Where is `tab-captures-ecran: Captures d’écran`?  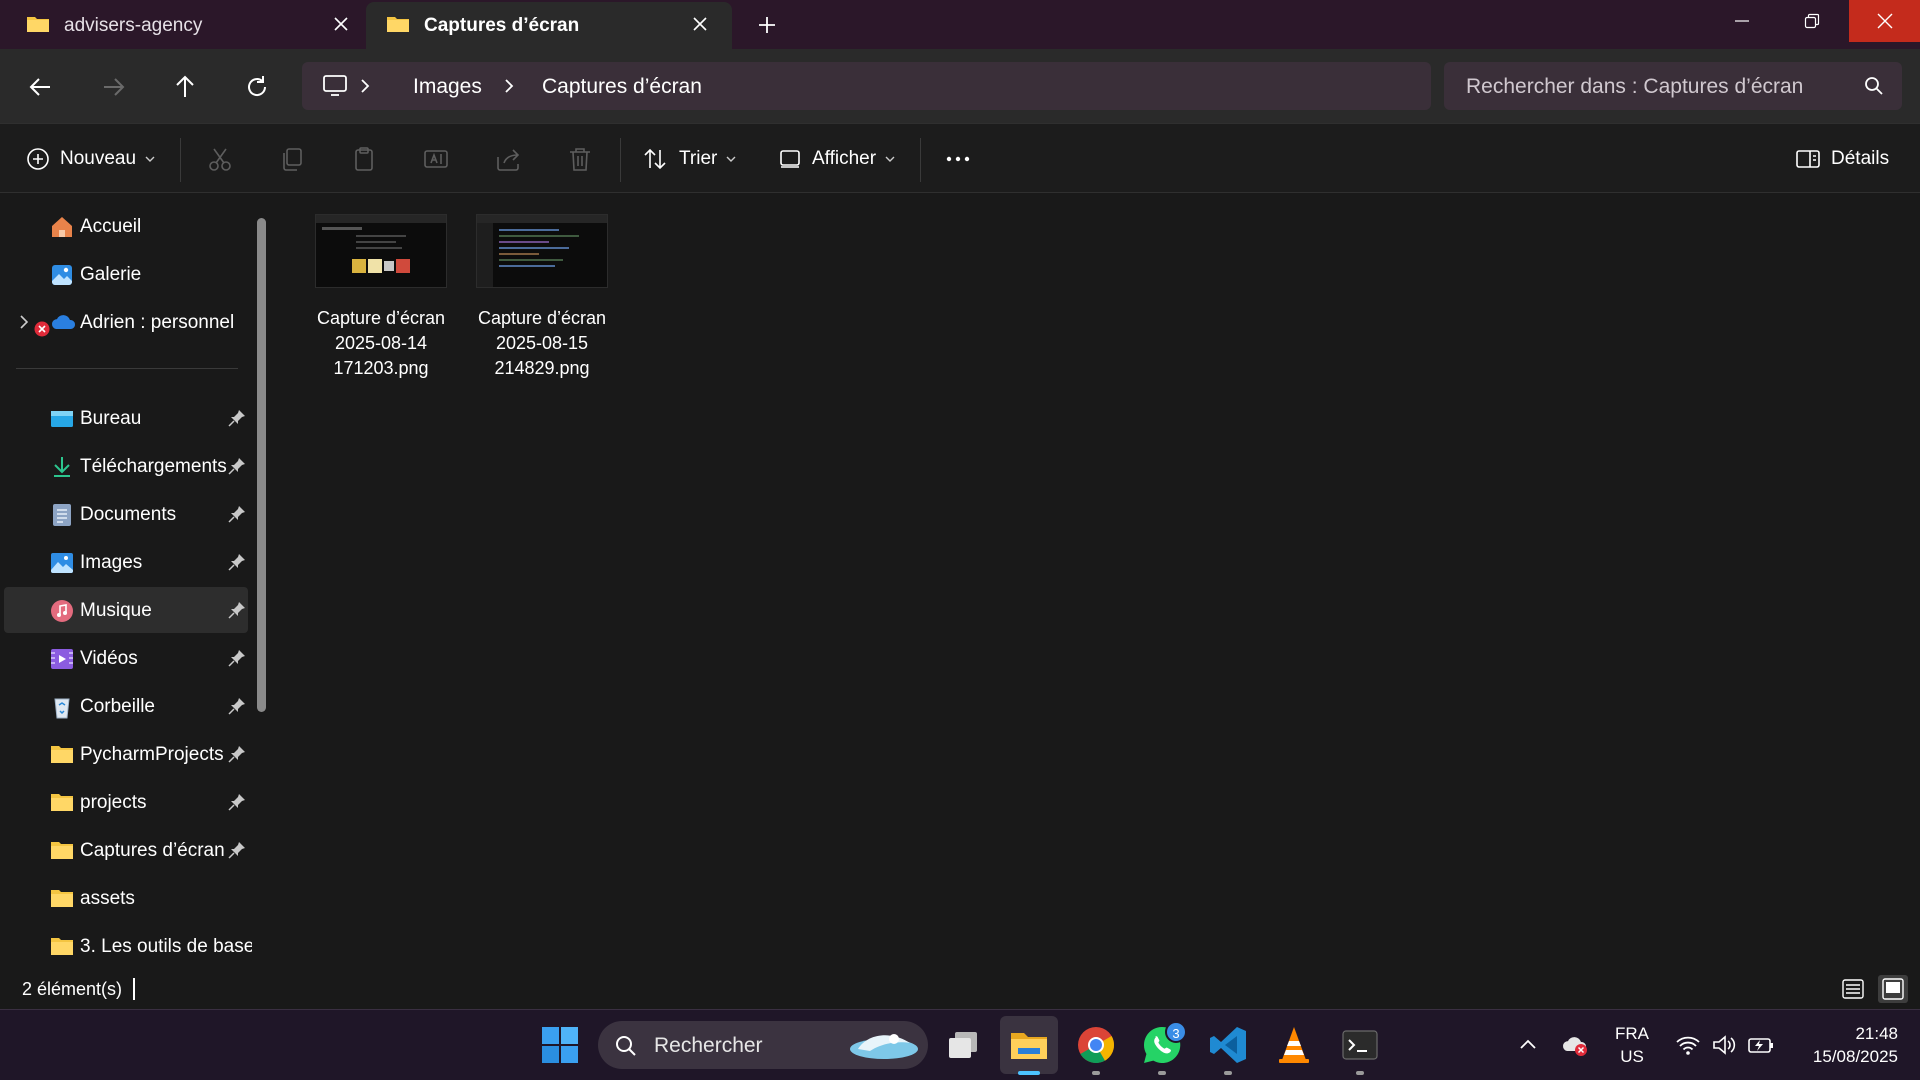 tab-captures-ecran: Captures d’écran is located at coordinates (549, 25).